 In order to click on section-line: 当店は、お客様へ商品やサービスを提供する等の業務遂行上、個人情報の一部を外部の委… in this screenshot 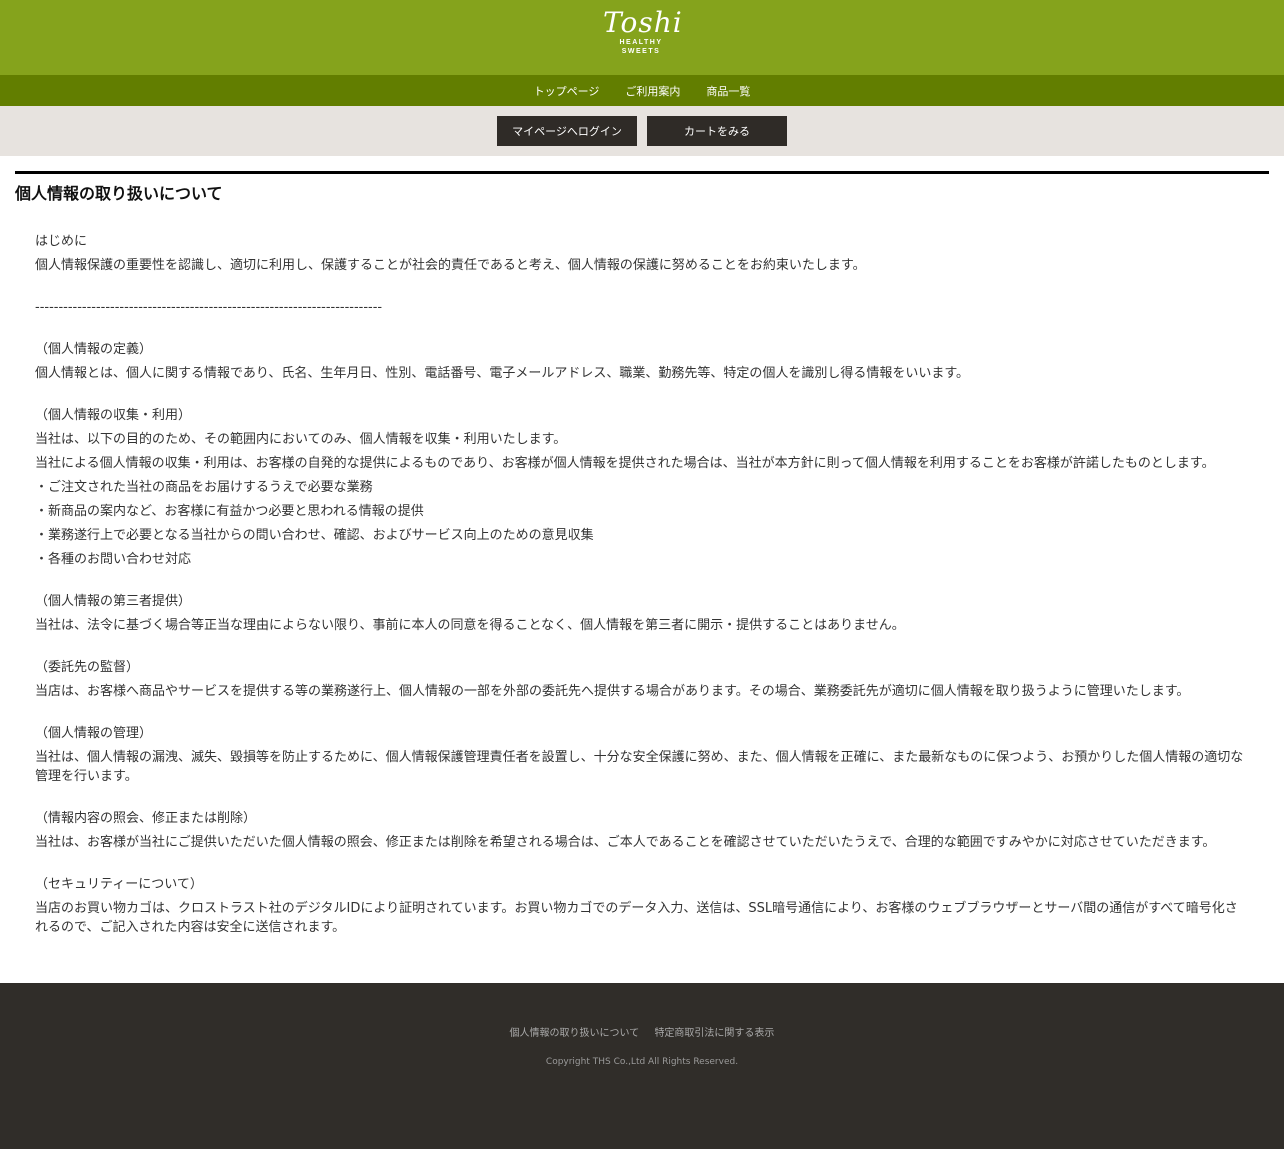, I will do `click(612, 691)`.